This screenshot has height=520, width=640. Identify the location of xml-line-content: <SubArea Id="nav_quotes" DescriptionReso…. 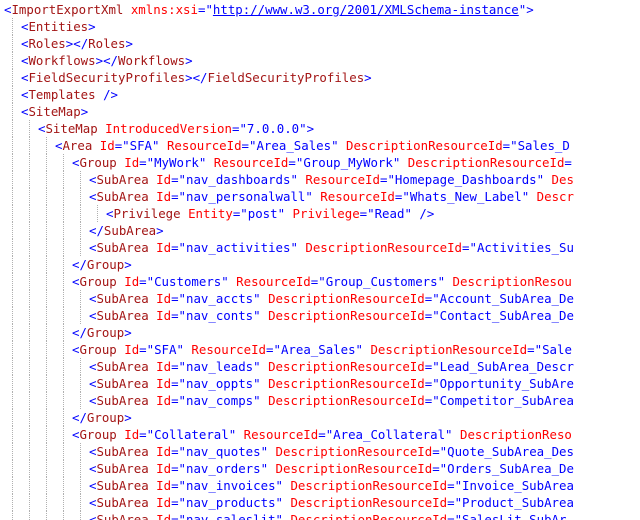
(331, 451).